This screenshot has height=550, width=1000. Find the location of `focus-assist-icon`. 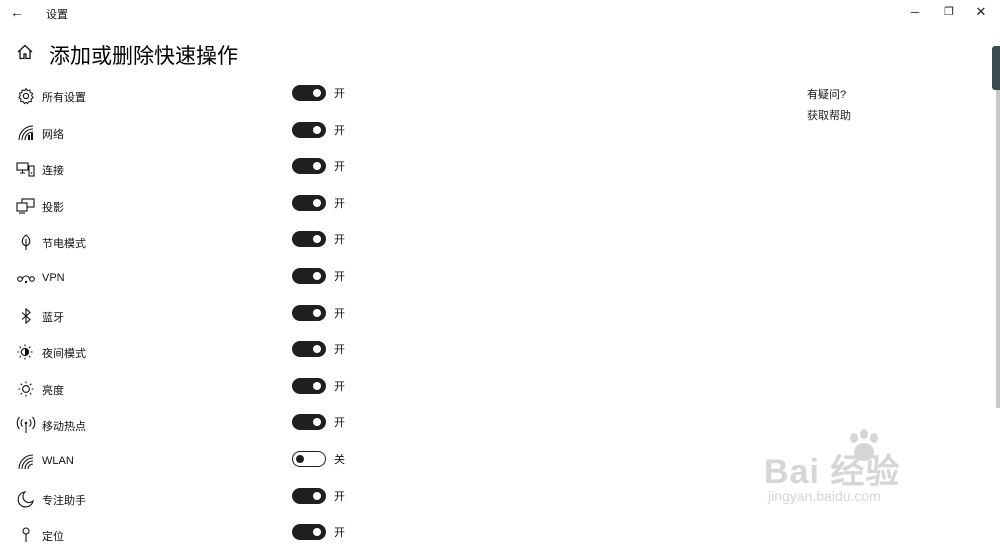

focus-assist-icon is located at coordinates (26, 499).